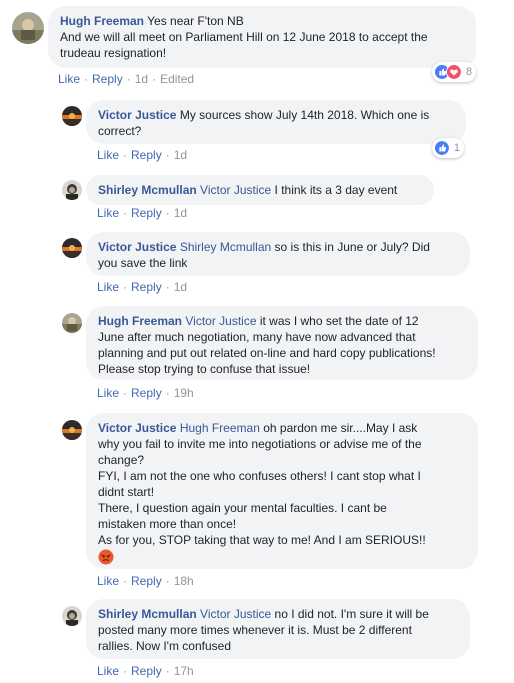 The image size is (514, 683). Describe the element at coordinates (351, 614) in the screenshot. I see `comment-text-line: no I did not. I'm sure it will be` at that location.